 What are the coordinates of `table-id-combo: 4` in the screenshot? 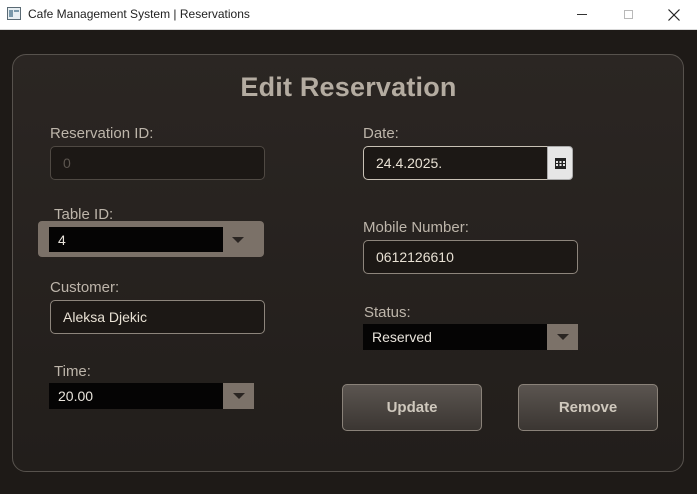 It's located at (151, 239).